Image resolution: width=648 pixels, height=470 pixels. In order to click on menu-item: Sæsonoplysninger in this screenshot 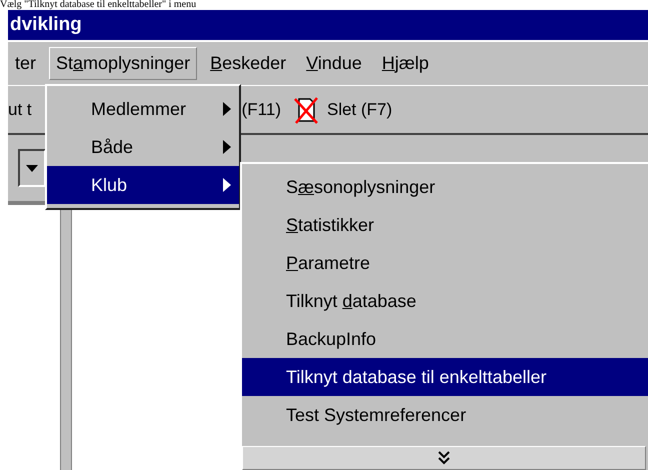, I will do `click(445, 188)`.